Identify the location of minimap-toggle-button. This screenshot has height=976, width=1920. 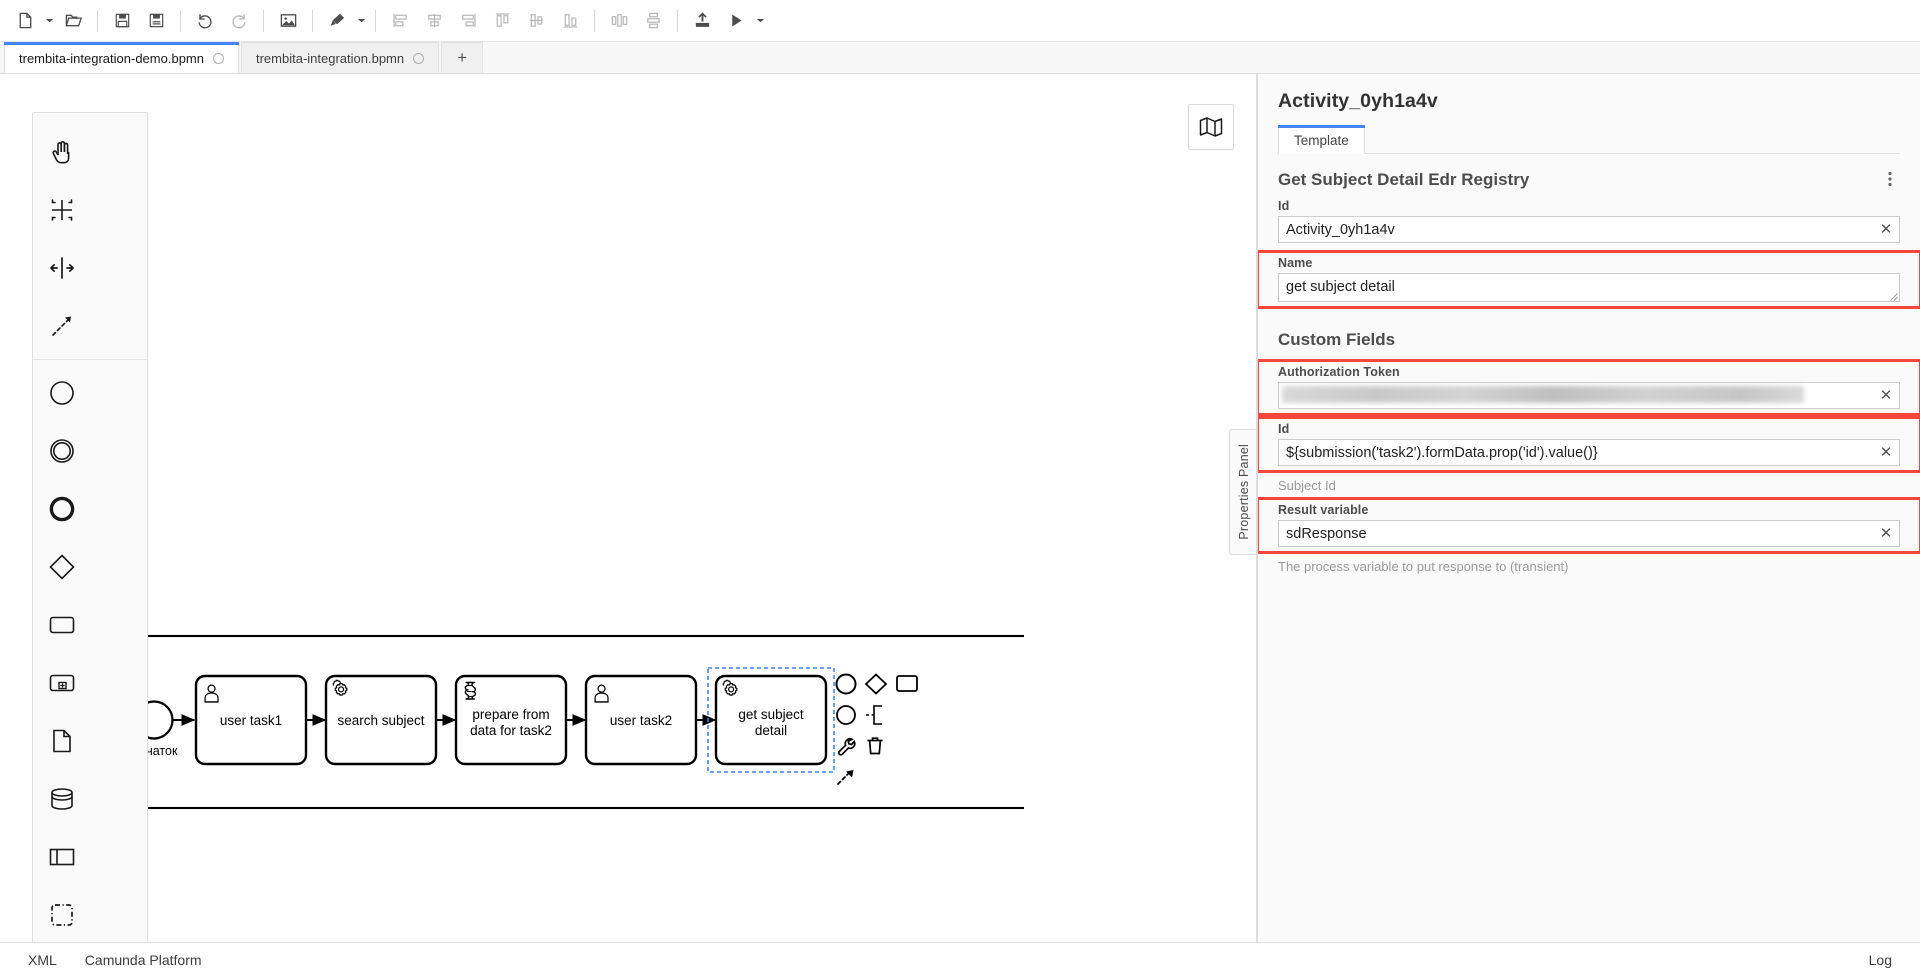
(1211, 127).